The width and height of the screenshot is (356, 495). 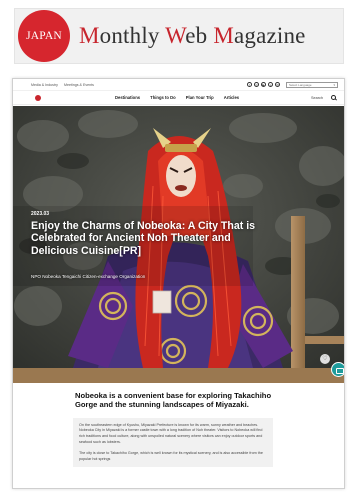 I want to click on favorite-heart-icon: ♡, so click(x=325, y=359).